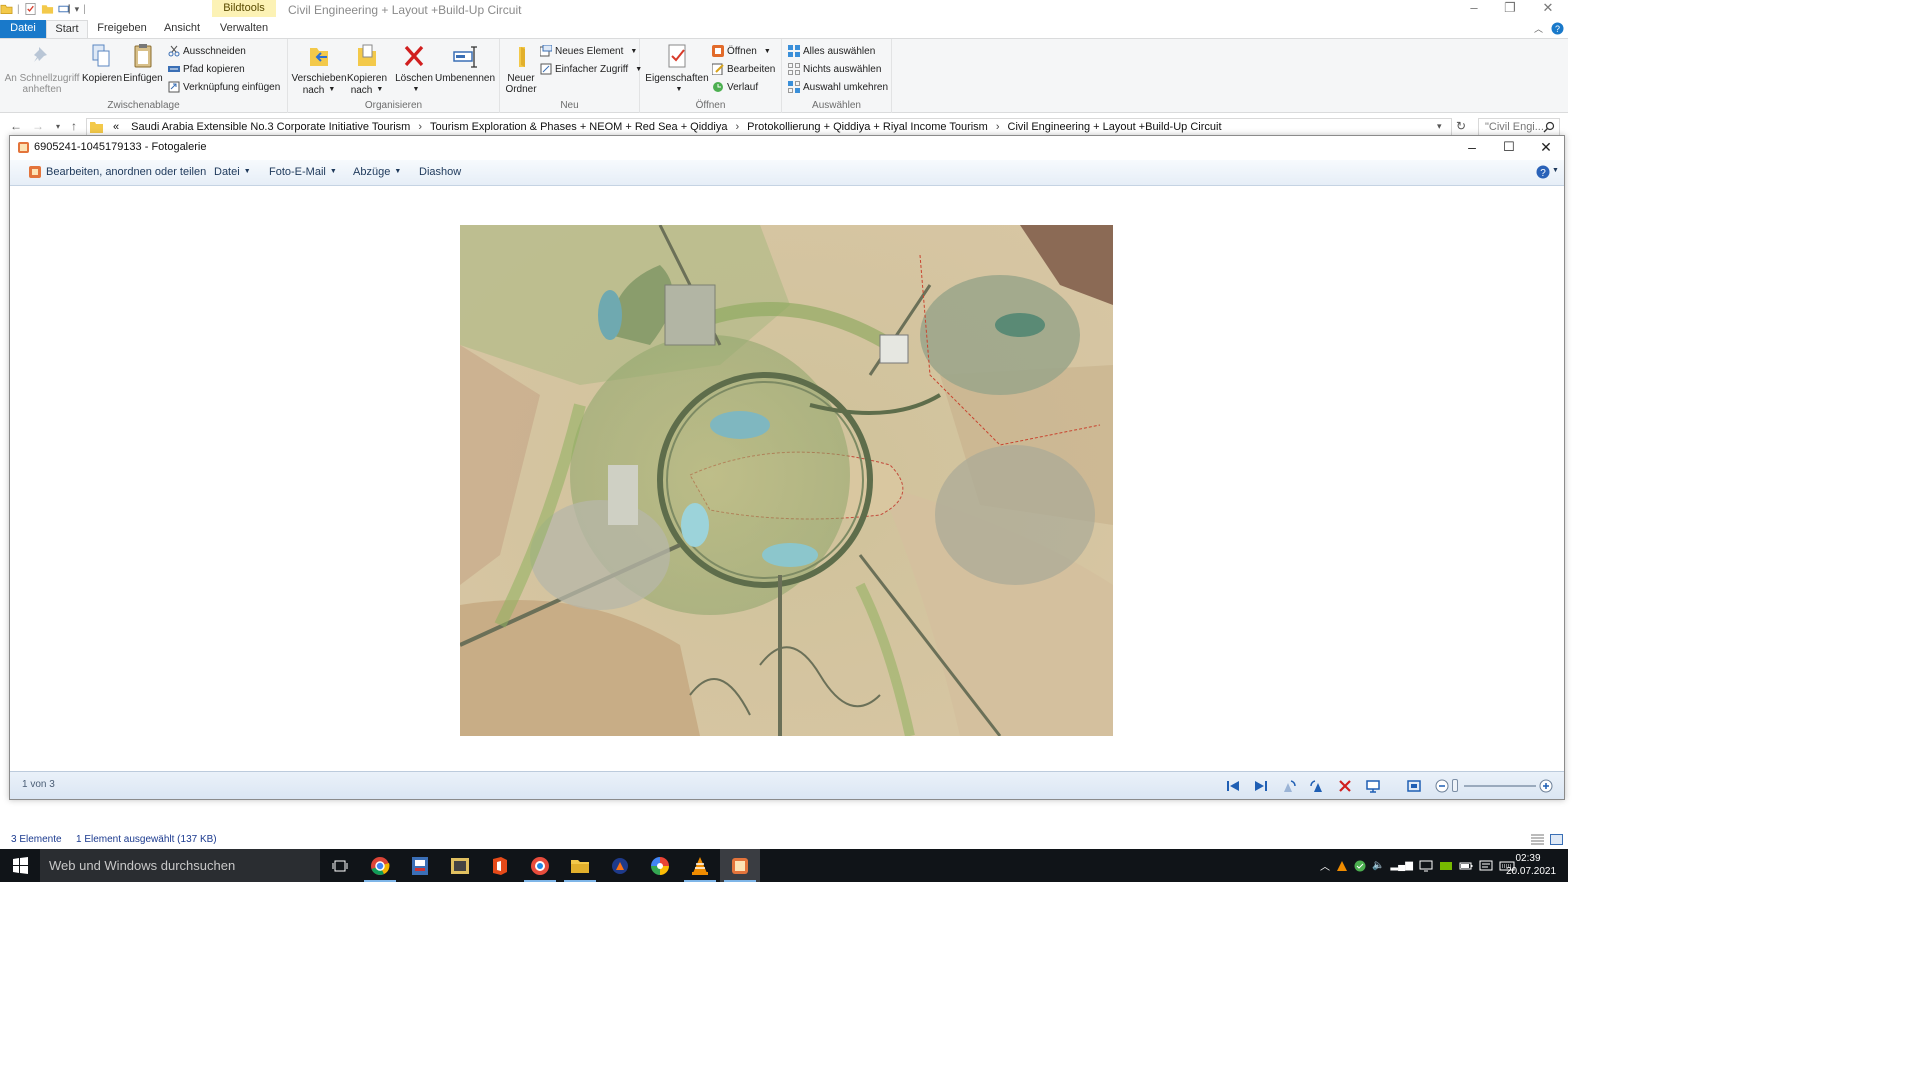 The width and height of the screenshot is (1920, 1080). Describe the element at coordinates (1537, 839) in the screenshot. I see `details-view-icon` at that location.